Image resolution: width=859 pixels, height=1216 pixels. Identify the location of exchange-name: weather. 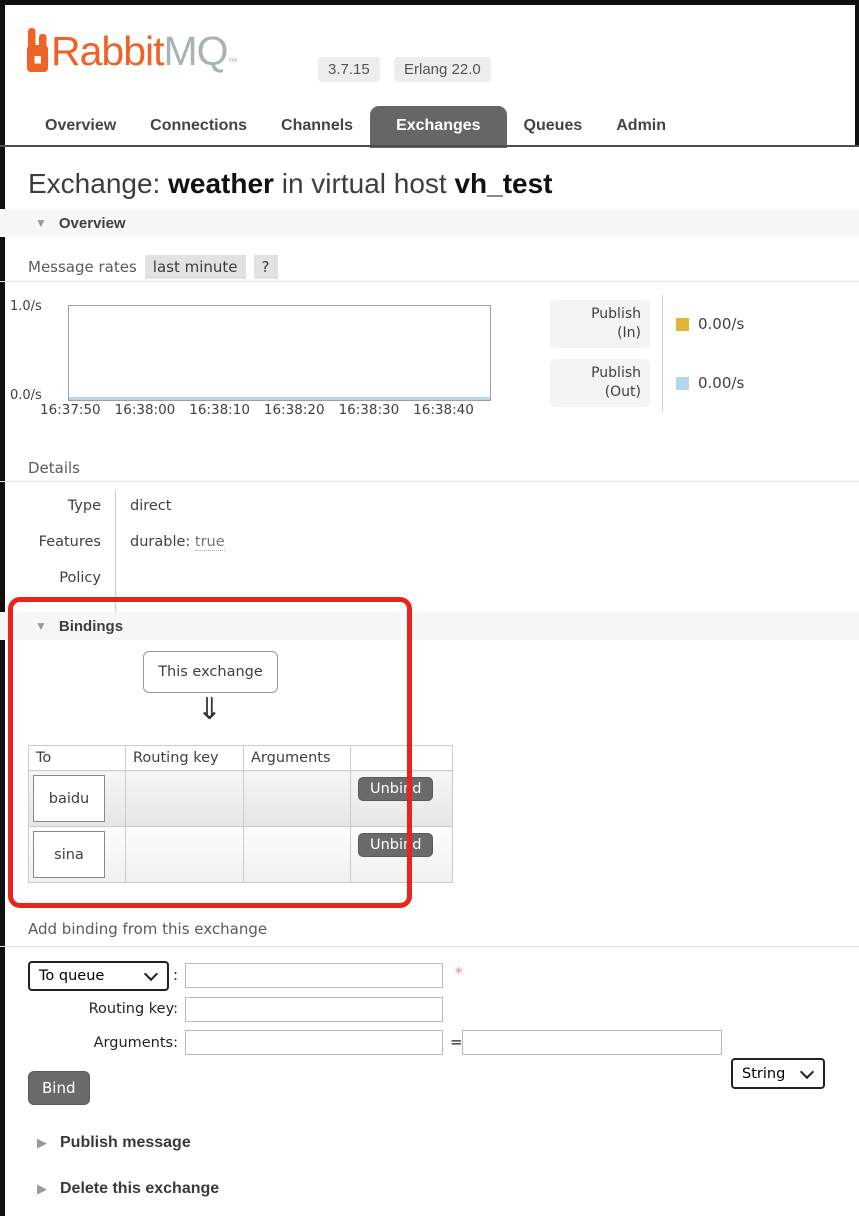
(221, 183).